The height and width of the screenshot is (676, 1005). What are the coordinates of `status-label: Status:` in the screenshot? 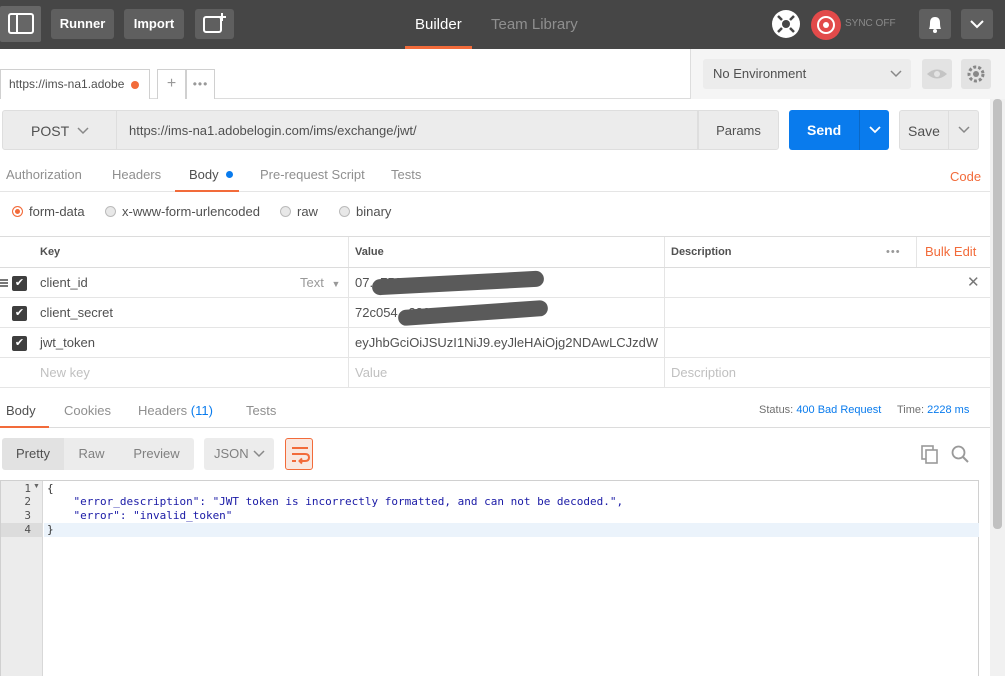 It's located at (776, 410).